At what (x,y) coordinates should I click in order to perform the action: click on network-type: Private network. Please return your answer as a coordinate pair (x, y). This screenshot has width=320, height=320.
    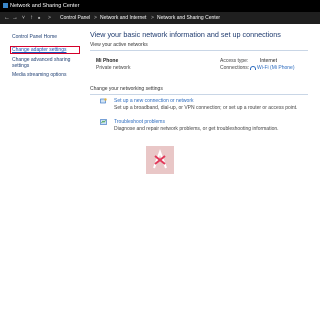
    Looking at the image, I should click on (113, 68).